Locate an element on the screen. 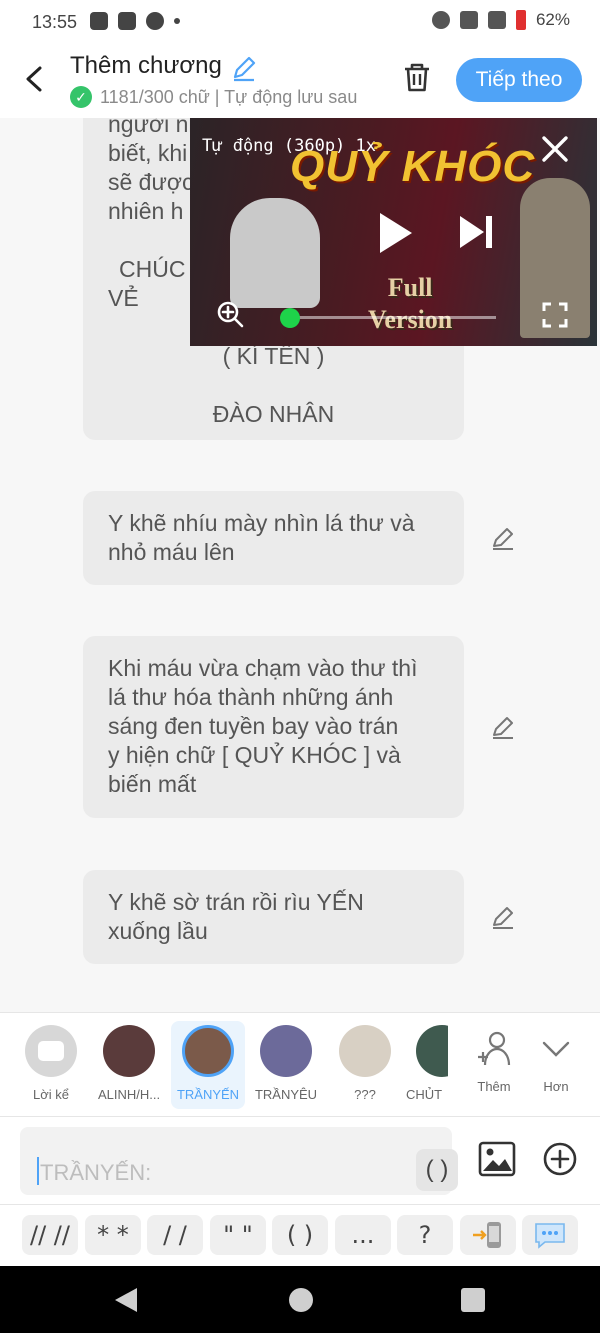 Image resolution: width=600 pixels, height=1333 pixels. story-line: biến mất is located at coordinates (152, 784).